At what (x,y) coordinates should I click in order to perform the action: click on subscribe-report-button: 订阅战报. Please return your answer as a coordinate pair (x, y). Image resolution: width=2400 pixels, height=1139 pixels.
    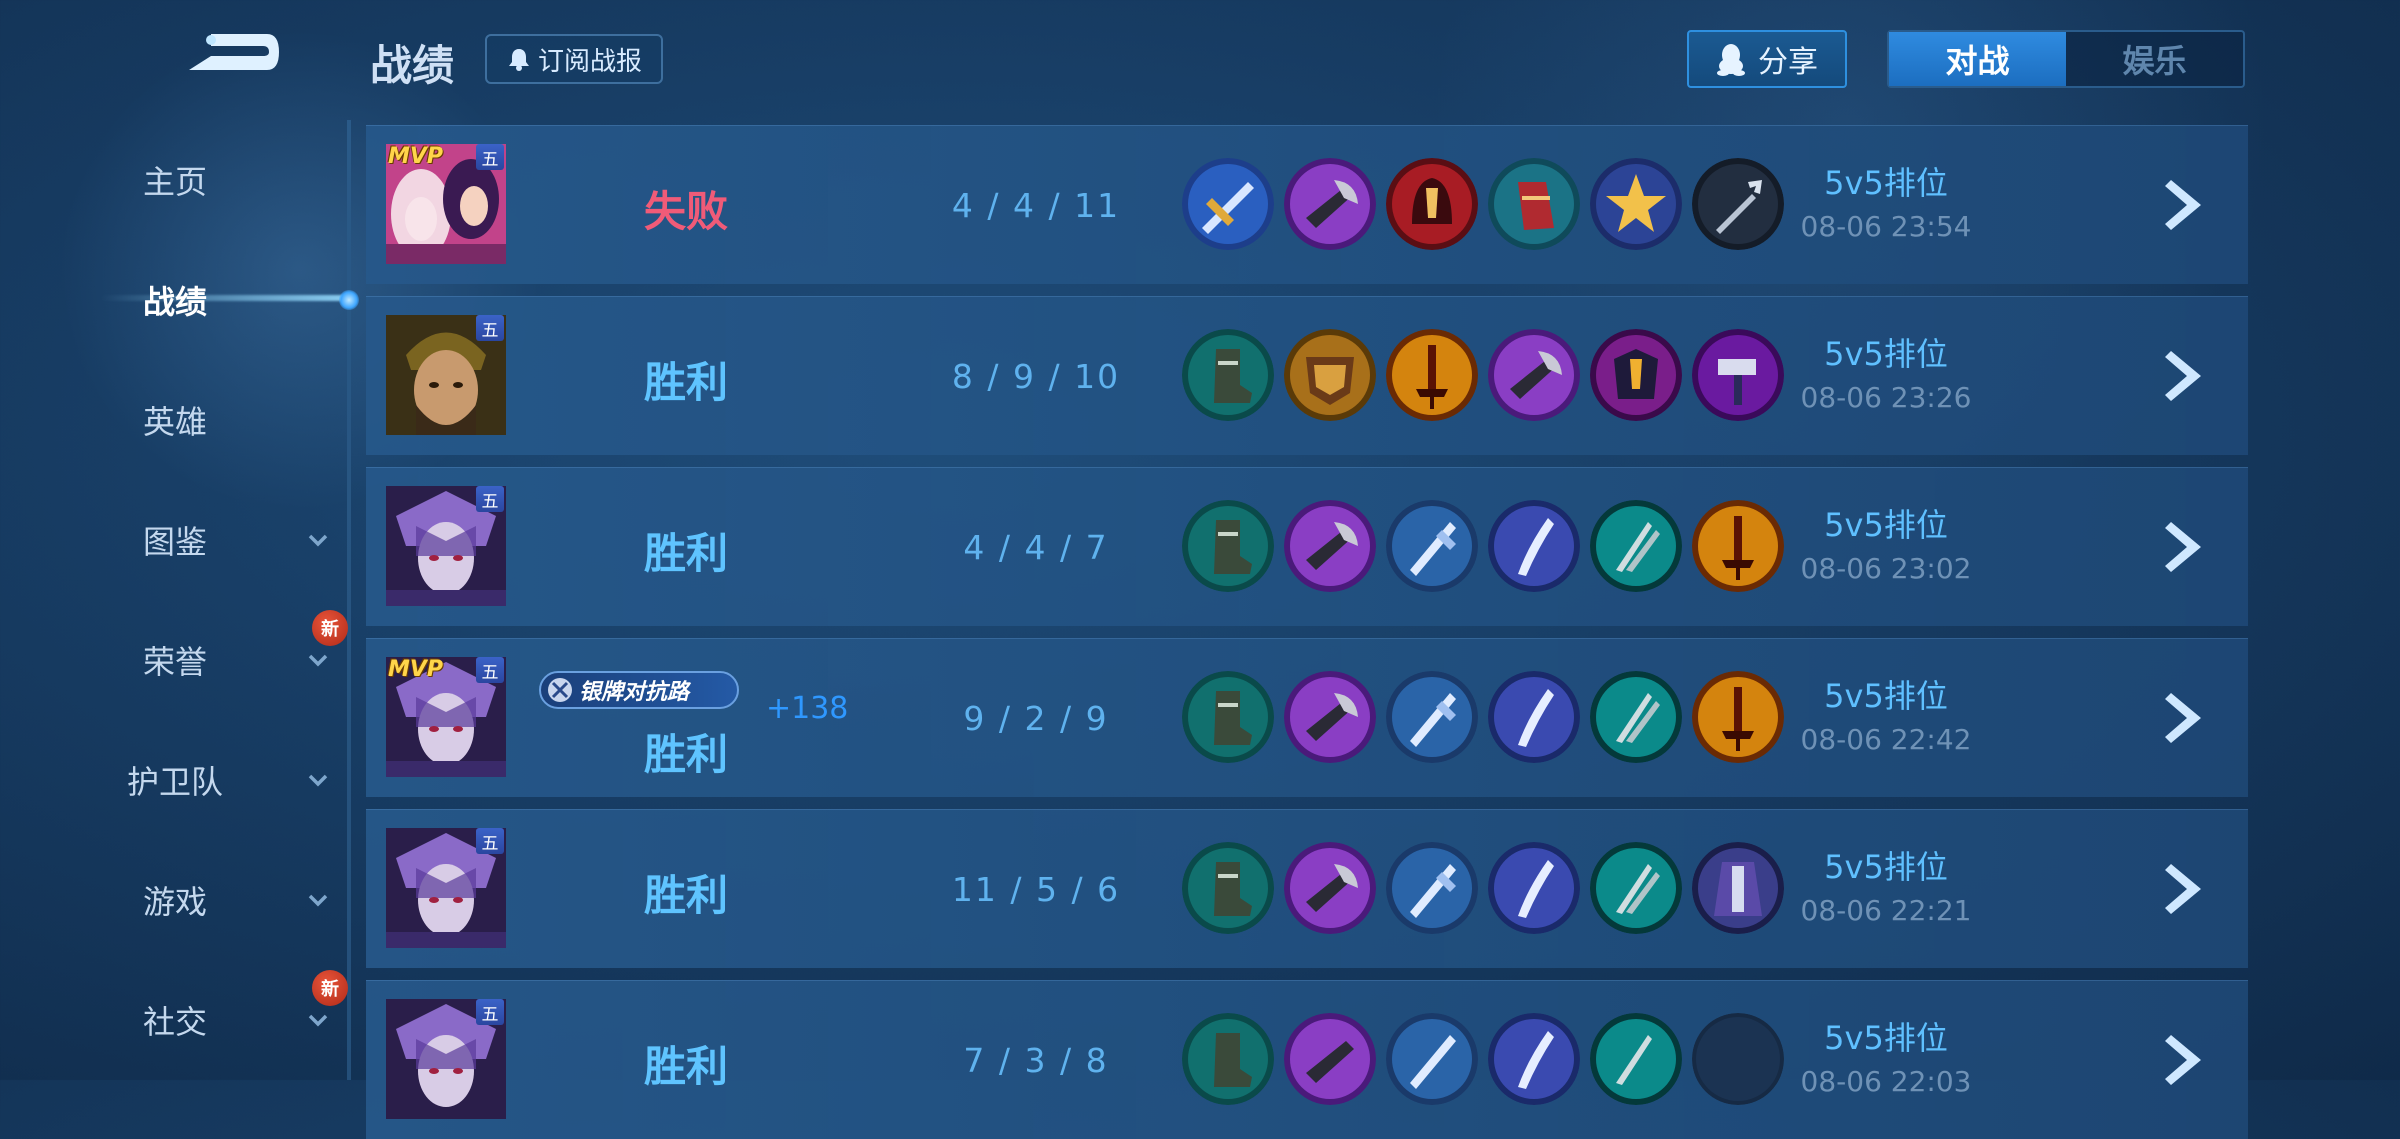
    Looking at the image, I should click on (574, 59).